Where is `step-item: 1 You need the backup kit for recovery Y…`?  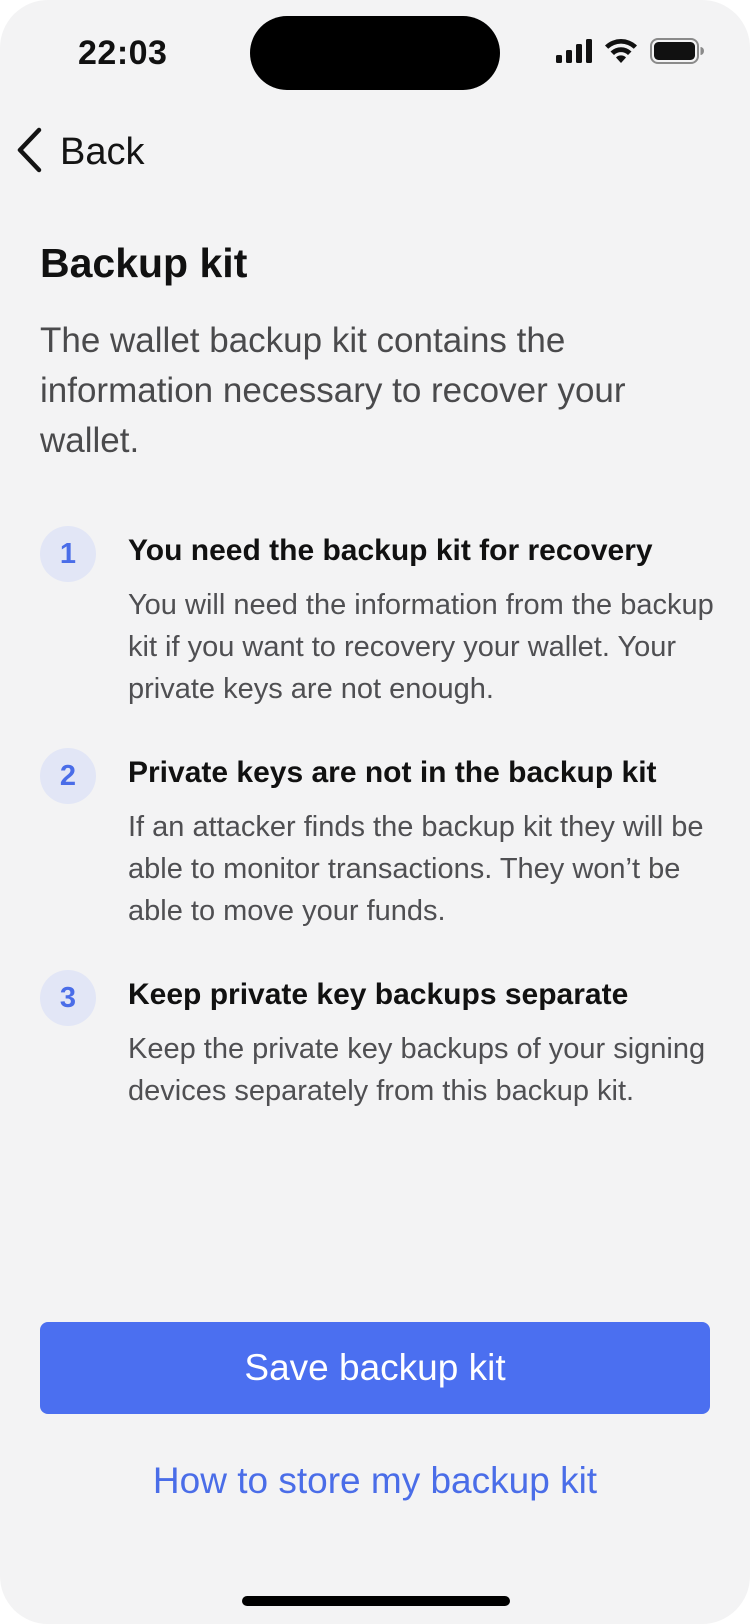
step-item: 1 You need the backup kit for recovery Y… is located at coordinates (380, 637).